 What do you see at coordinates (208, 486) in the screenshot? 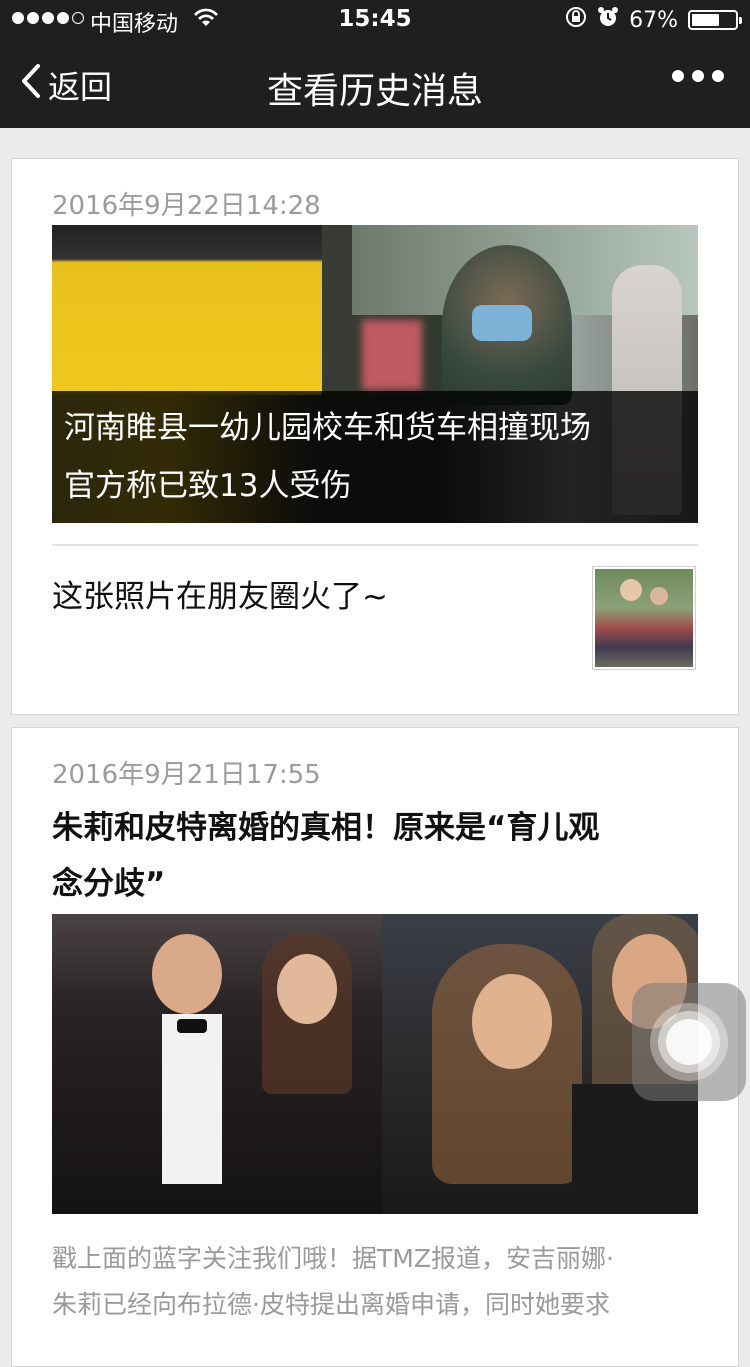
I see `hero-caption-line: 官方称已致13人受伤` at bounding box center [208, 486].